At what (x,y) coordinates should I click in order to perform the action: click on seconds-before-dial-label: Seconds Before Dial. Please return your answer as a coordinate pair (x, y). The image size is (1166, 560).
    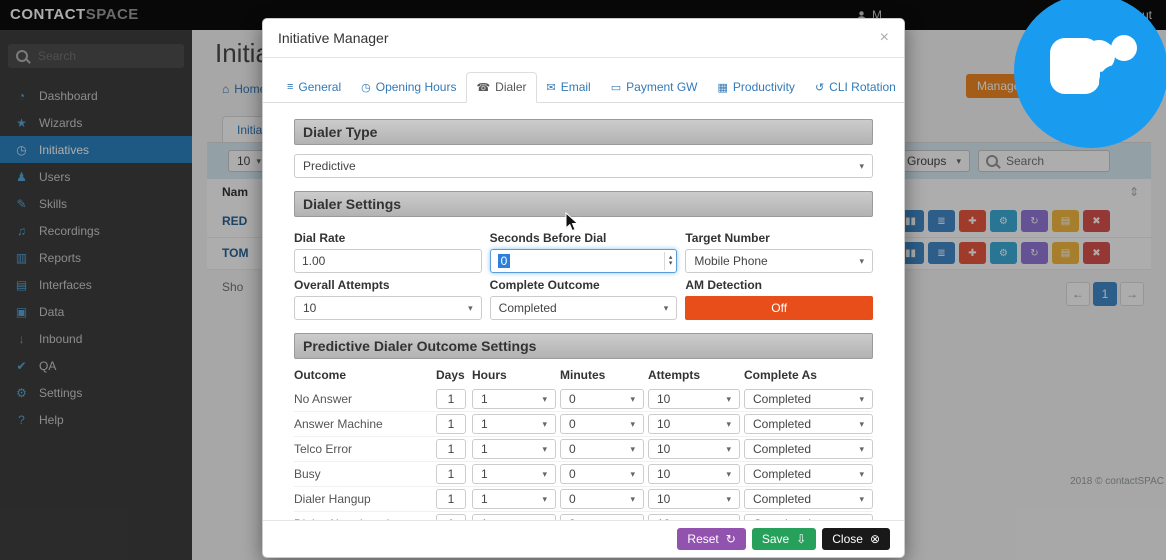
    Looking at the image, I should click on (548, 238).